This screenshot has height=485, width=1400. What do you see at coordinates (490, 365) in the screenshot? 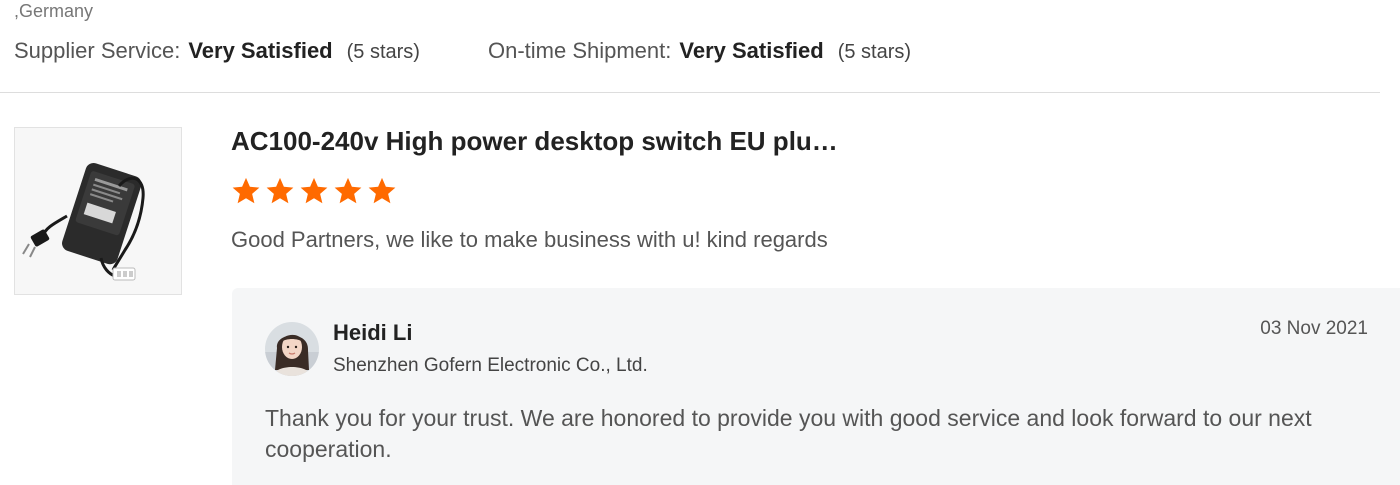
I see `replier-company: Shenzhen Gofern Electronic Co., Ltd.` at bounding box center [490, 365].